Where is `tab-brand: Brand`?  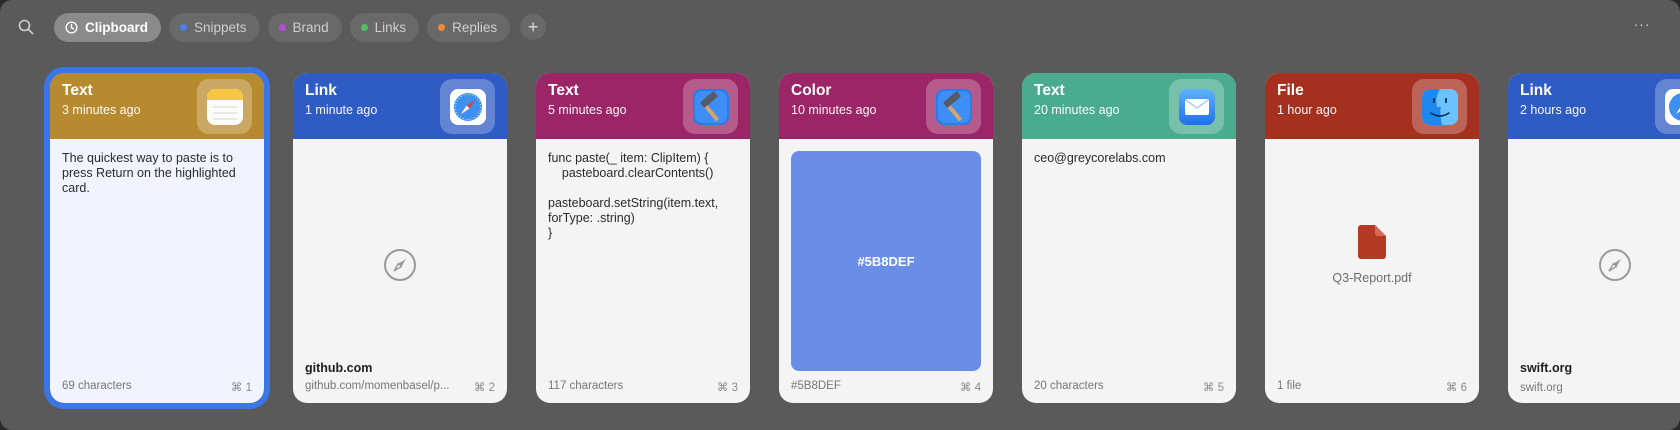
tab-brand: Brand is located at coordinates (304, 27).